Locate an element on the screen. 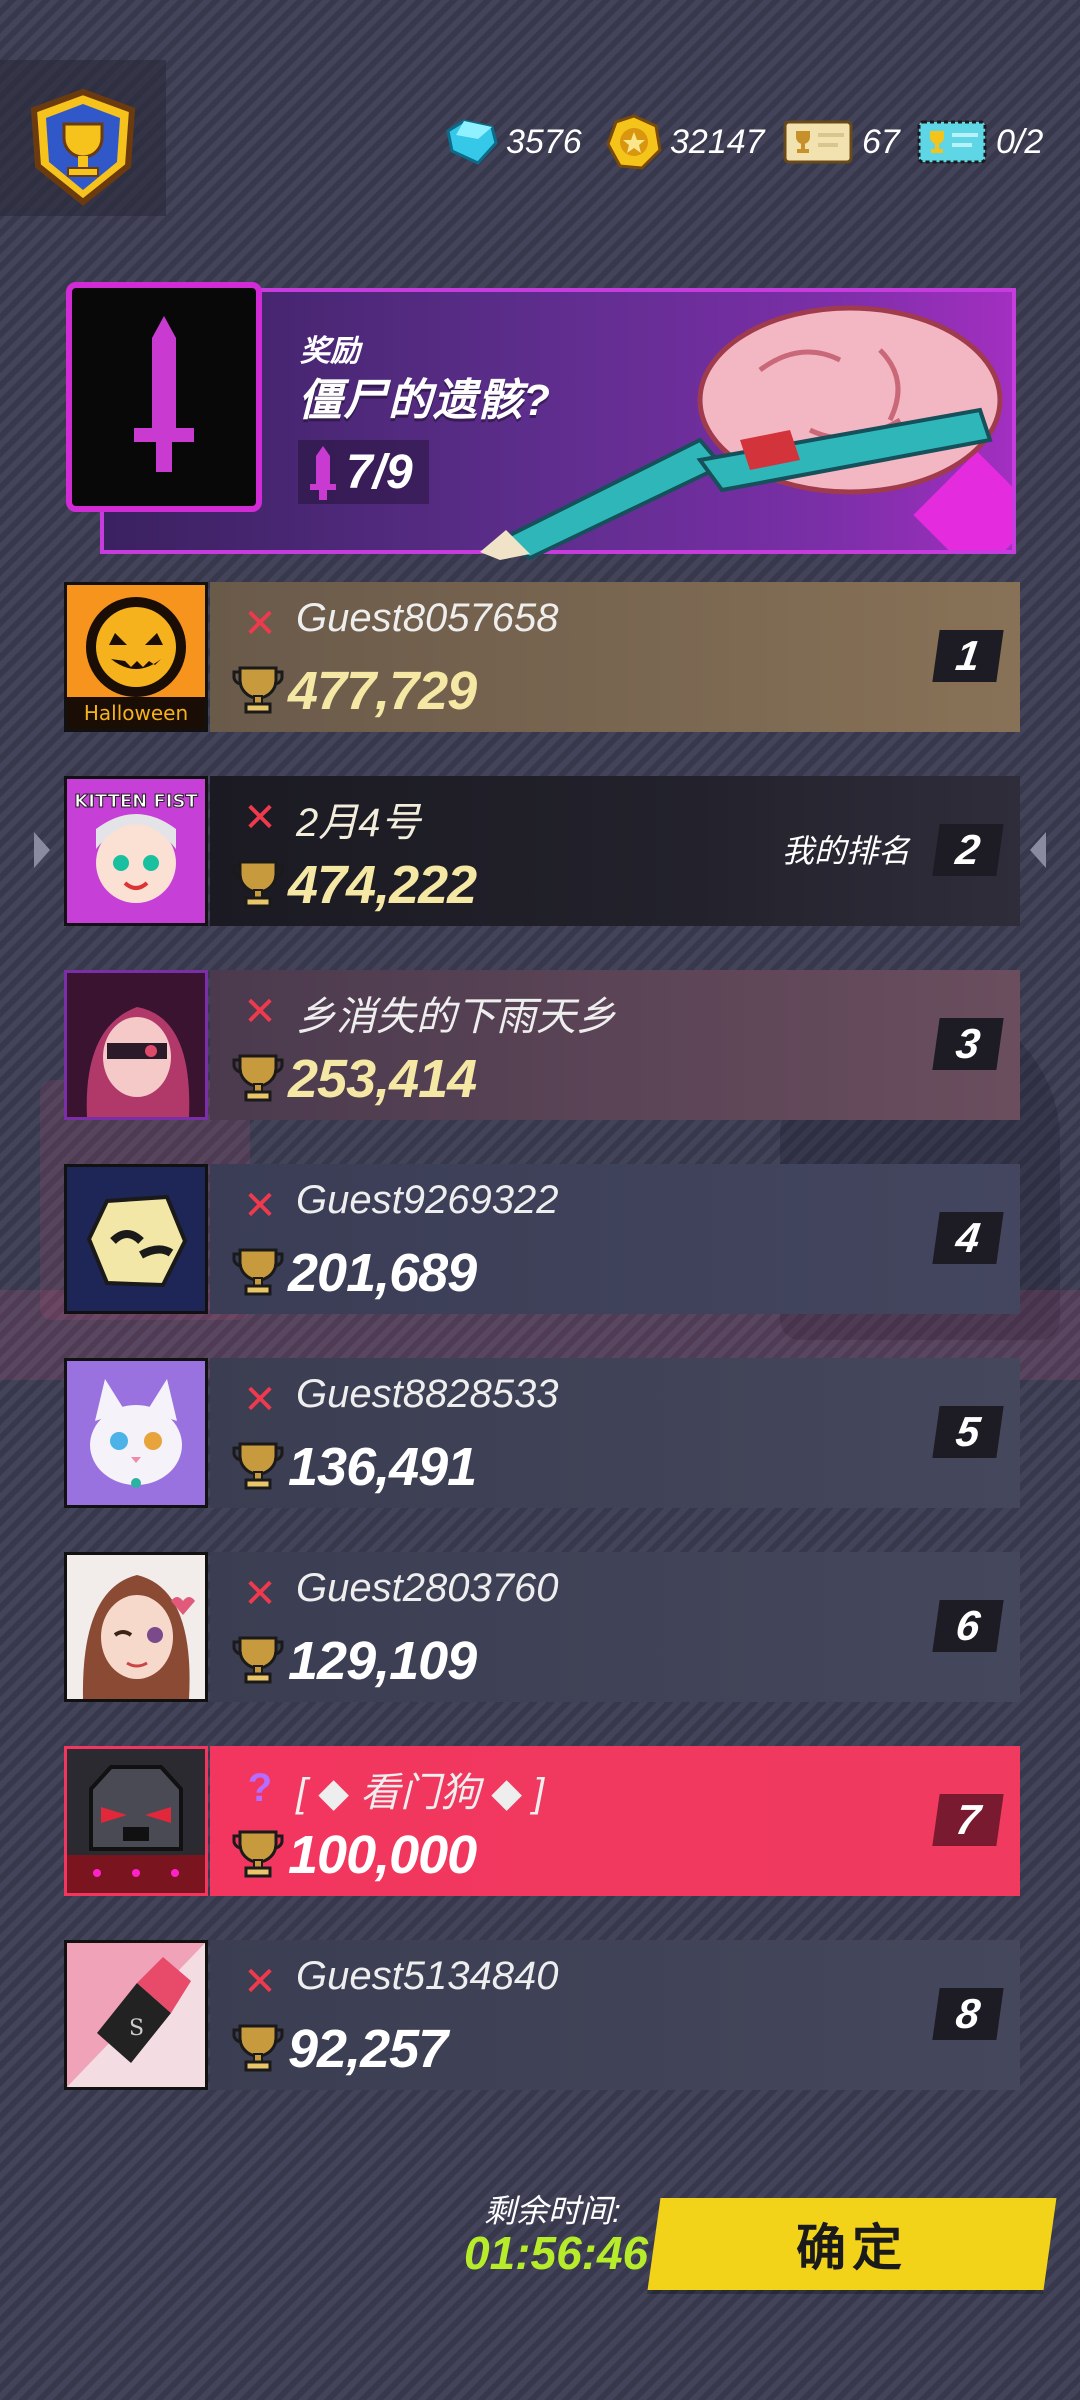 The height and width of the screenshot is (2400, 1080). progress-sword-icon is located at coordinates (323, 473).